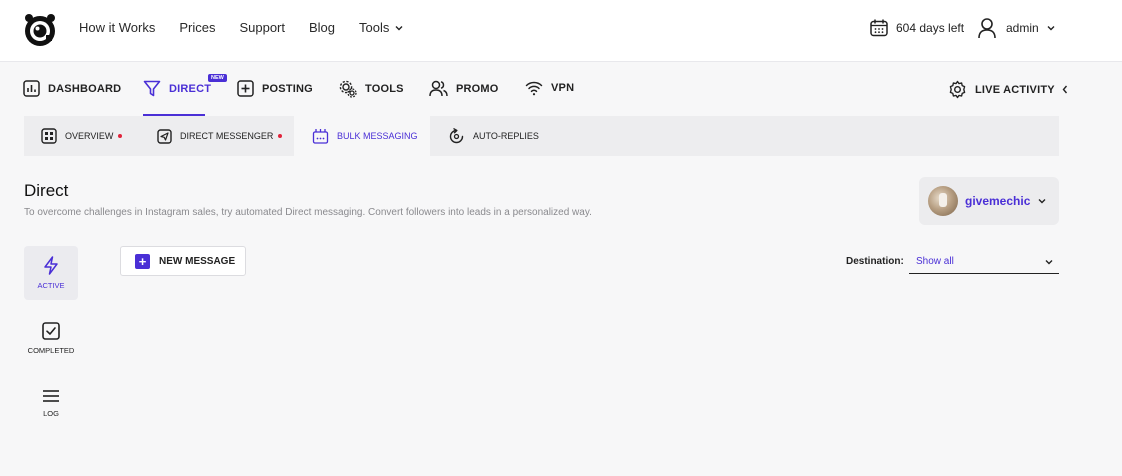 The image size is (1122, 476). Describe the element at coordinates (506, 136) in the screenshot. I see `sub-tab-auto-replies-label: AUTO-REPLIES` at that location.